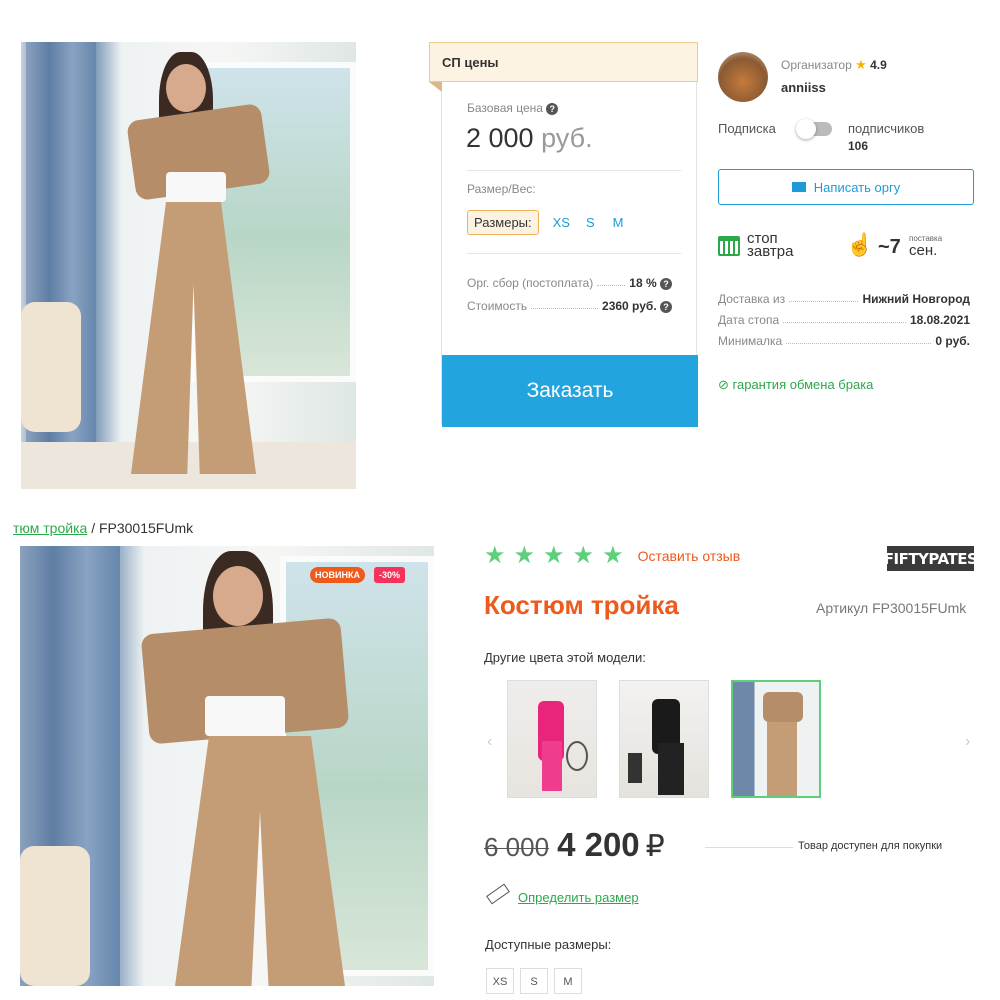 Image resolution: width=1000 pixels, height=1000 pixels. Describe the element at coordinates (567, 138) in the screenshot. I see `base-price-currency: руб.` at that location.